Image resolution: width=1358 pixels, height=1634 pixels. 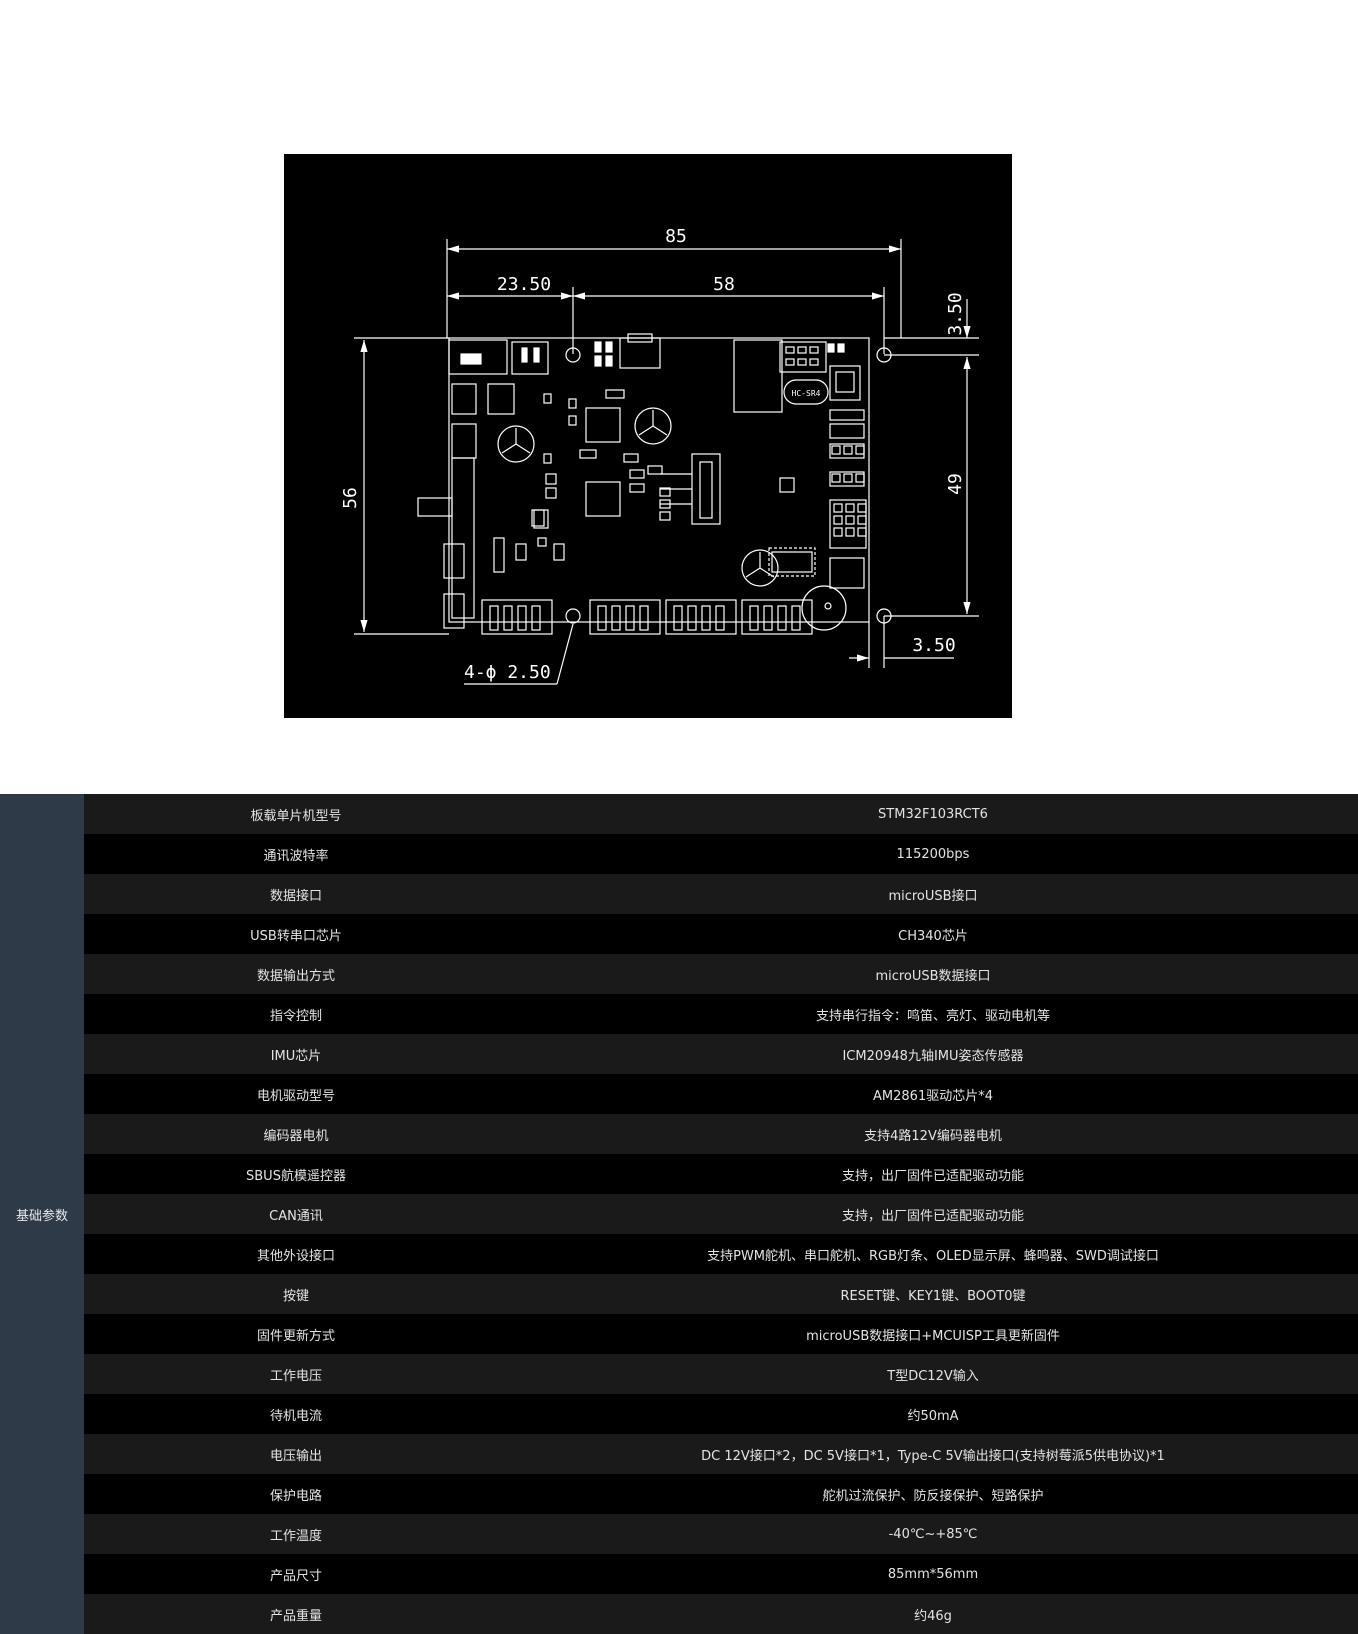 What do you see at coordinates (295, 1096) in the screenshot?
I see `spec-key: 电机驱动型号` at bounding box center [295, 1096].